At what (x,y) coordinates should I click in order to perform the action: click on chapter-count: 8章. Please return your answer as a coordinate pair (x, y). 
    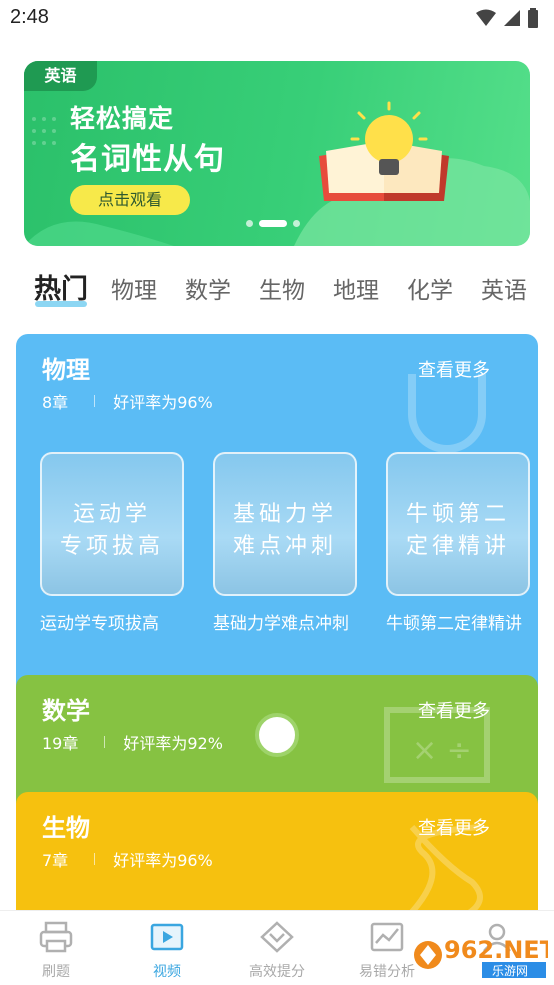
    Looking at the image, I should click on (55, 402).